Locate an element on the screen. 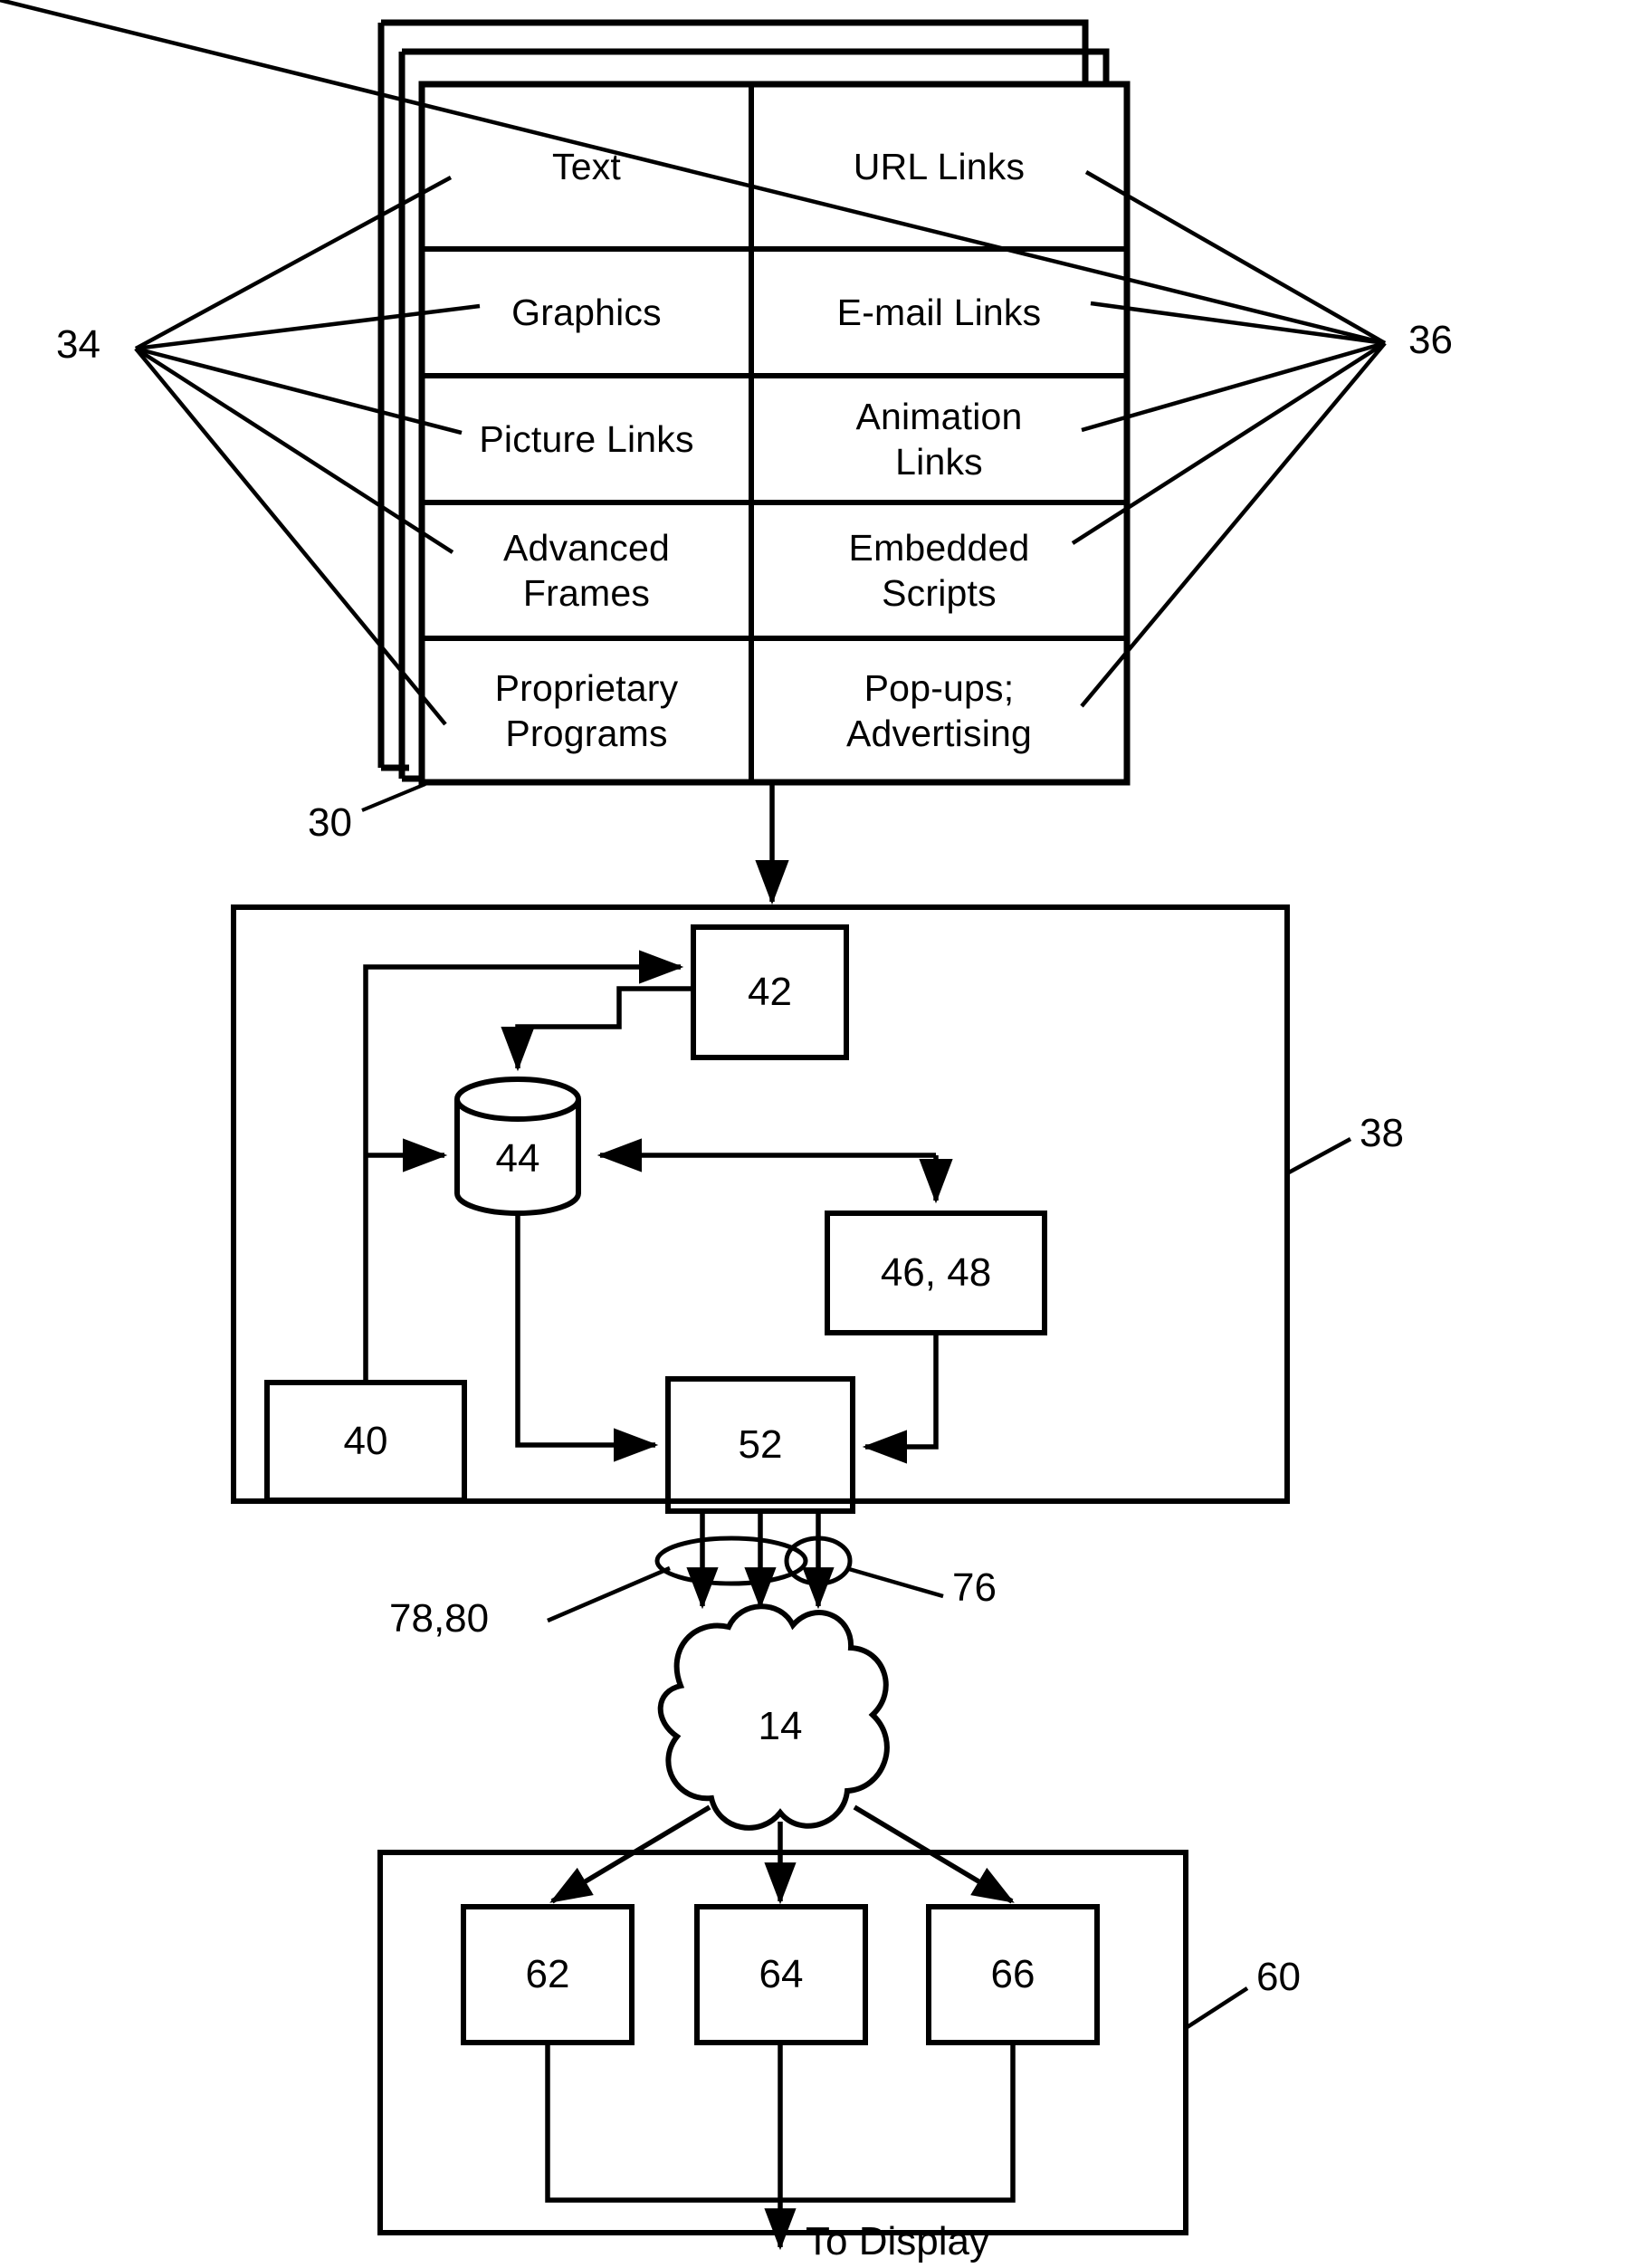 This screenshot has height=2268, width=1651. node-44: 44 is located at coordinates (517, 1159).